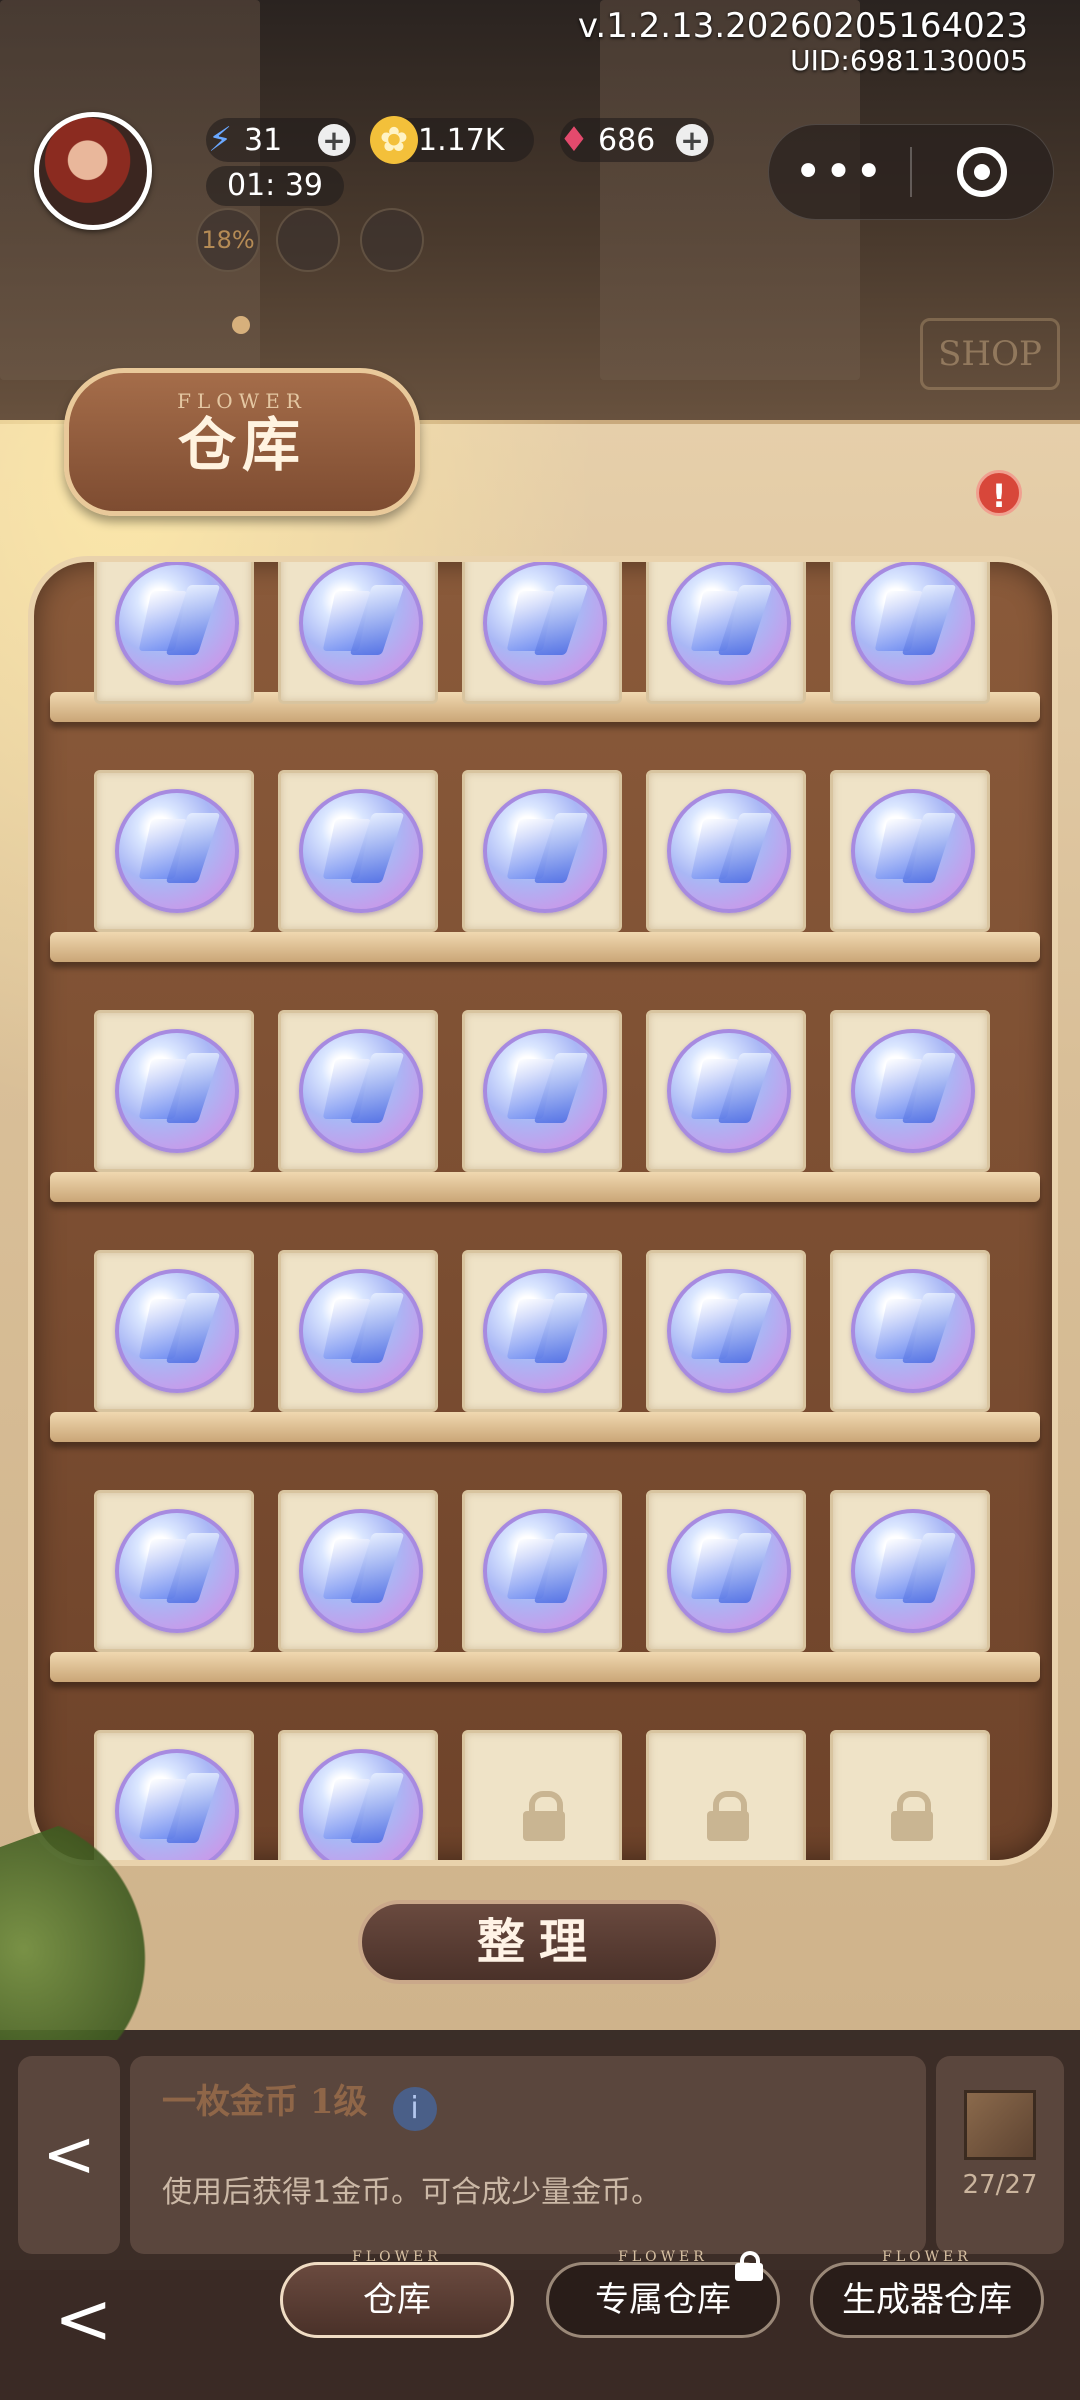 Image resolution: width=1080 pixels, height=2400 pixels. What do you see at coordinates (692, 140) in the screenshot?
I see `add-gems-button: +` at bounding box center [692, 140].